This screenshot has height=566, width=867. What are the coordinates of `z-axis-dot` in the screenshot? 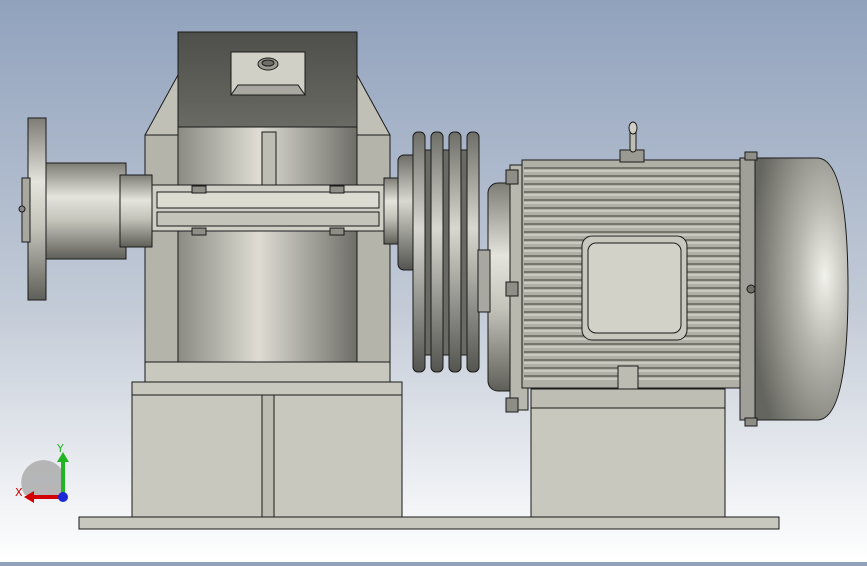 It's located at (63, 497).